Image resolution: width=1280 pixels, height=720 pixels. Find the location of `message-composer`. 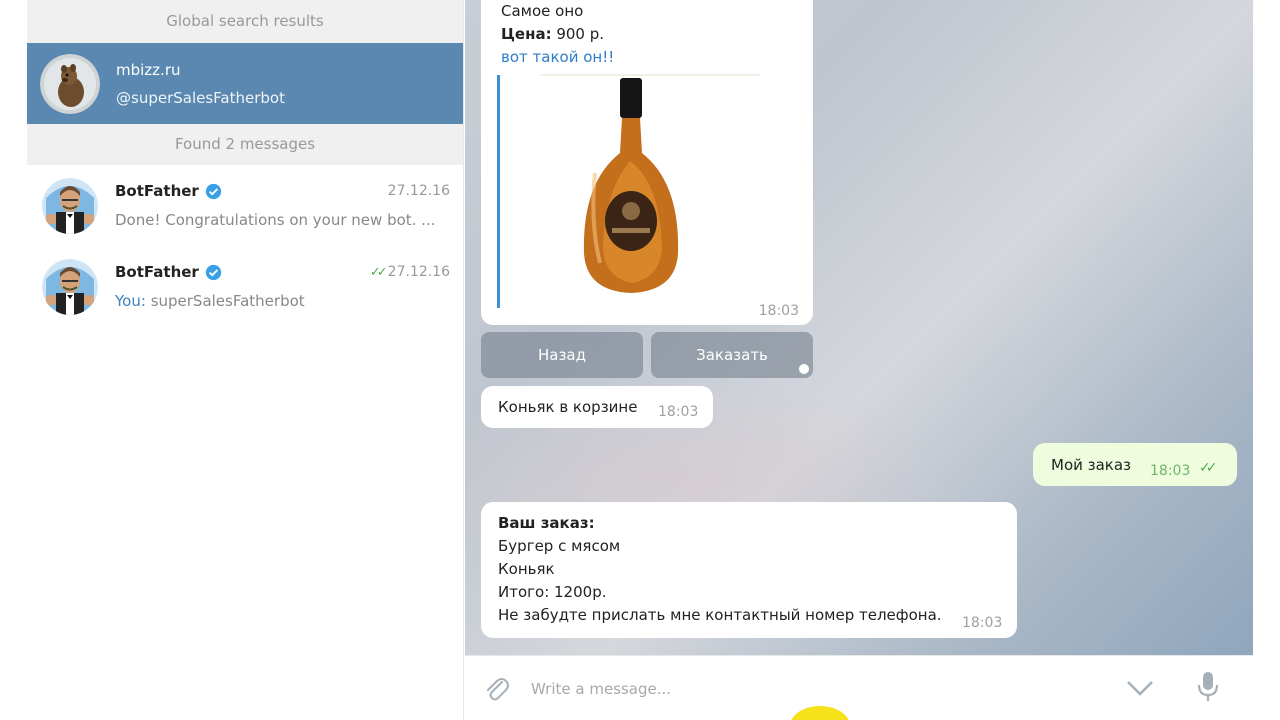

message-composer is located at coordinates (859, 687).